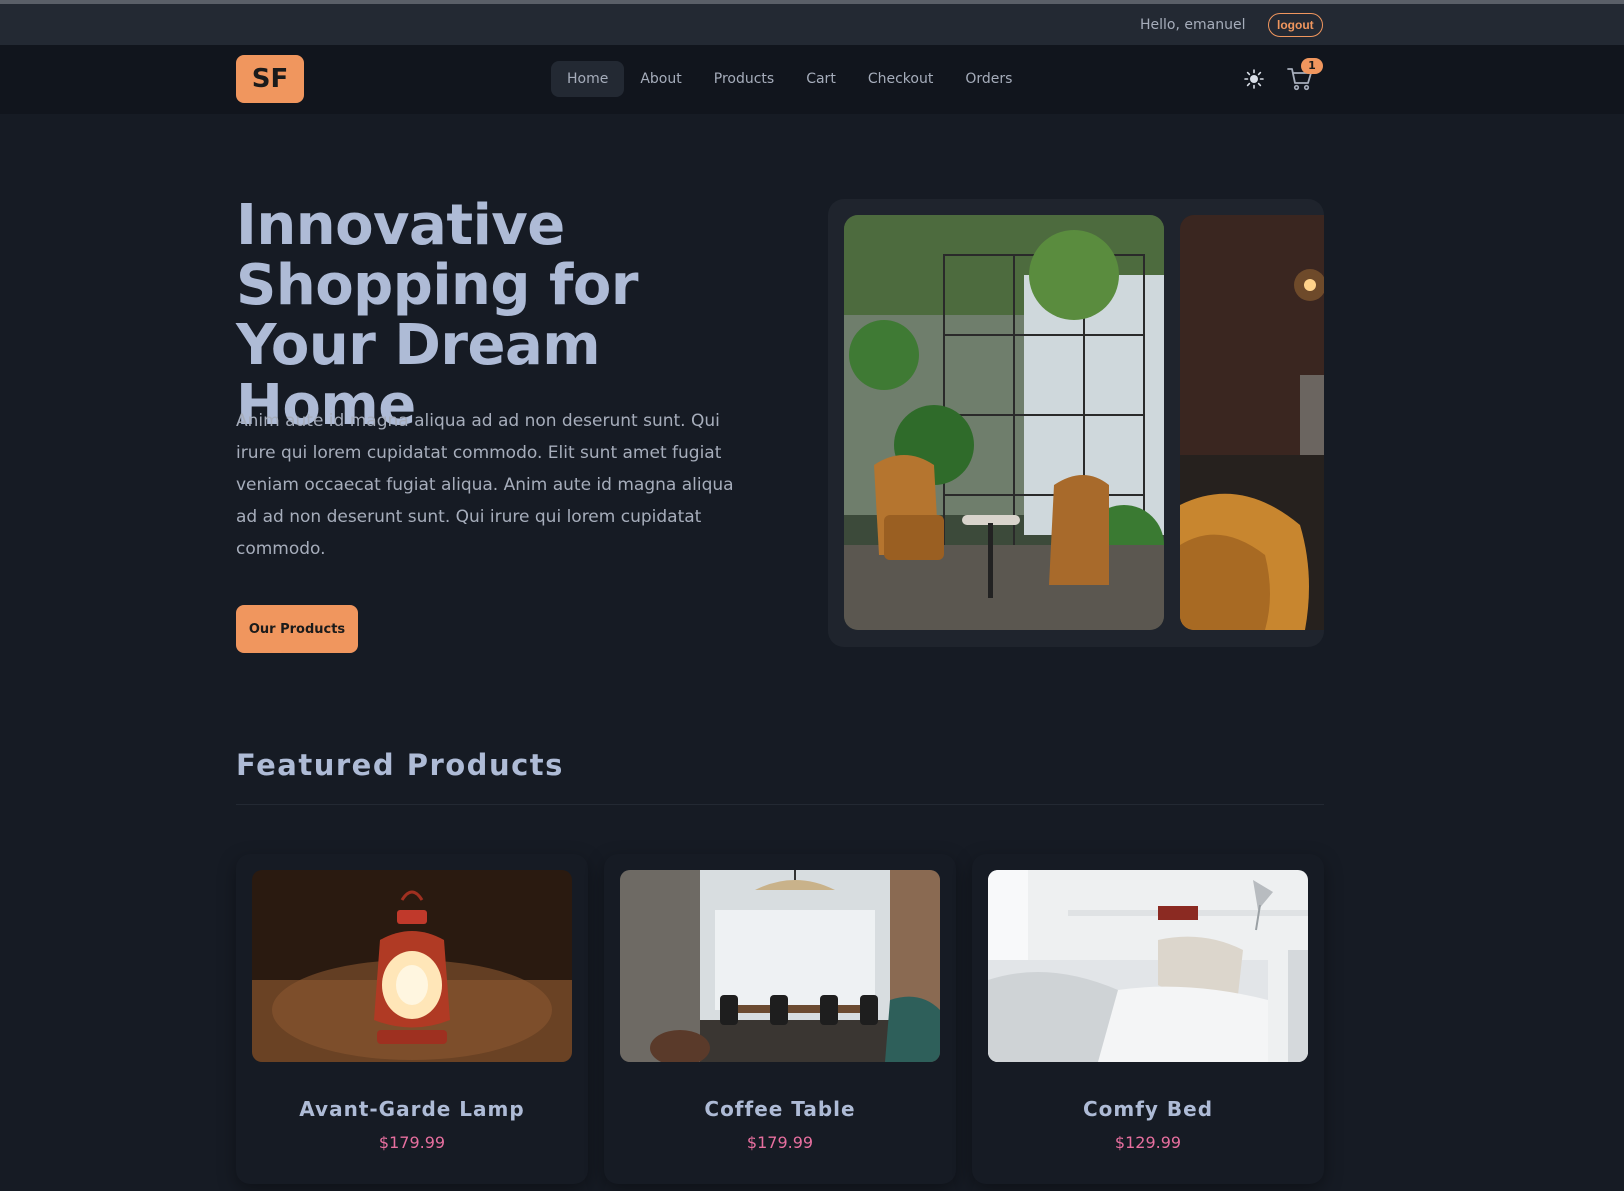  Describe the element at coordinates (988, 79) in the screenshot. I see `nav-link-orders: Orders` at that location.